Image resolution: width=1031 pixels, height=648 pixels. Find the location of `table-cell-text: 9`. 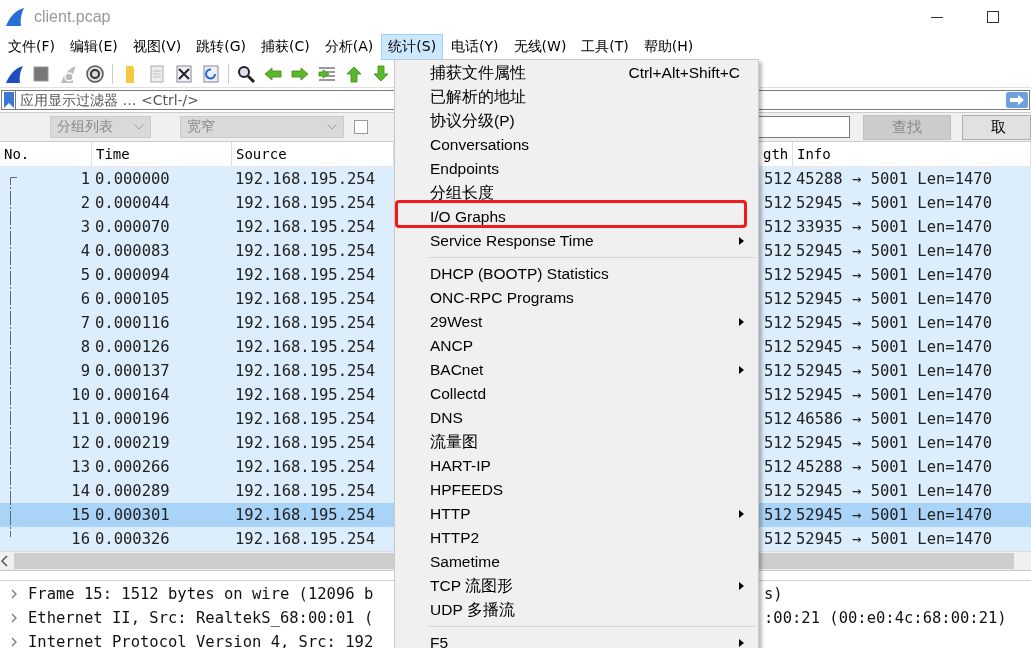

table-cell-text: 9 is located at coordinates (85, 371).